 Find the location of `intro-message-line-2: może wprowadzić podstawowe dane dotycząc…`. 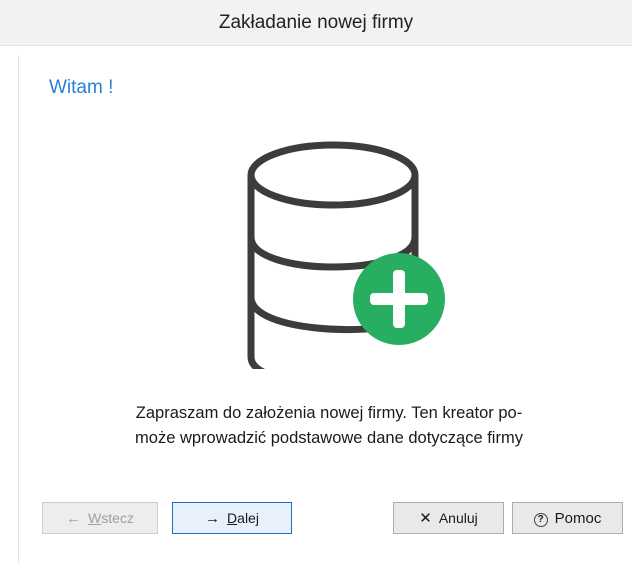

intro-message-line-2: może wprowadzić podstawowe dane dotycząc… is located at coordinates (329, 438).